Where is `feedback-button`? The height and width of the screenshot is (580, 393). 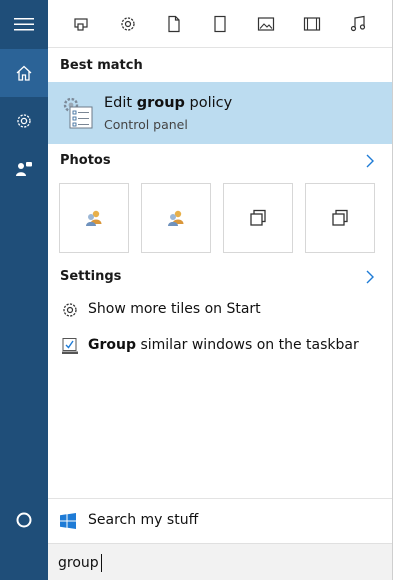 feedback-button is located at coordinates (24, 169).